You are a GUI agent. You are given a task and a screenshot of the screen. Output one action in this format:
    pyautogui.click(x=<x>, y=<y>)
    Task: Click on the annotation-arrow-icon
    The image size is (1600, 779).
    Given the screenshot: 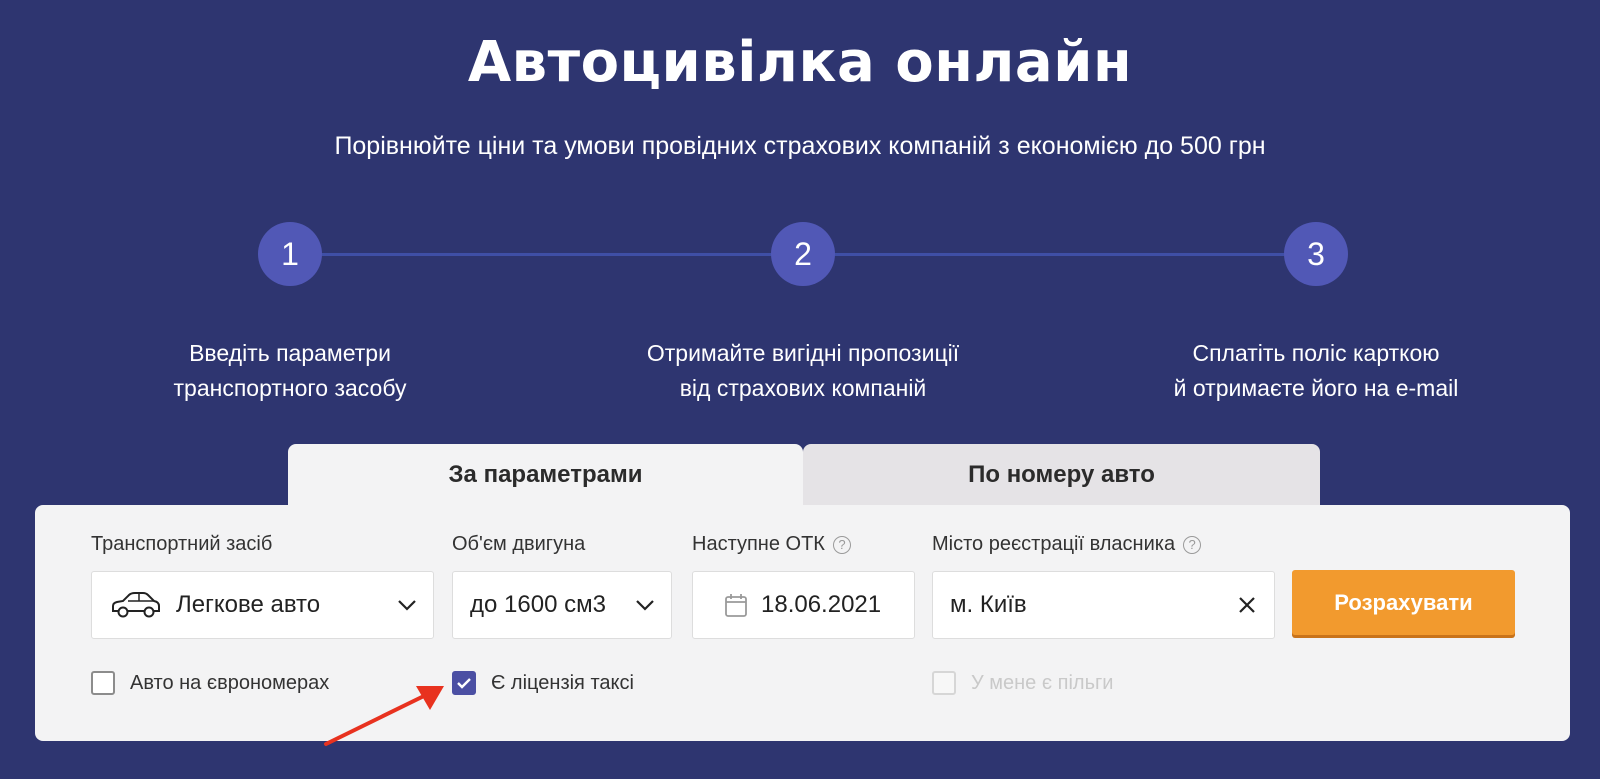 What is the action you would take?
    pyautogui.click(x=384, y=716)
    